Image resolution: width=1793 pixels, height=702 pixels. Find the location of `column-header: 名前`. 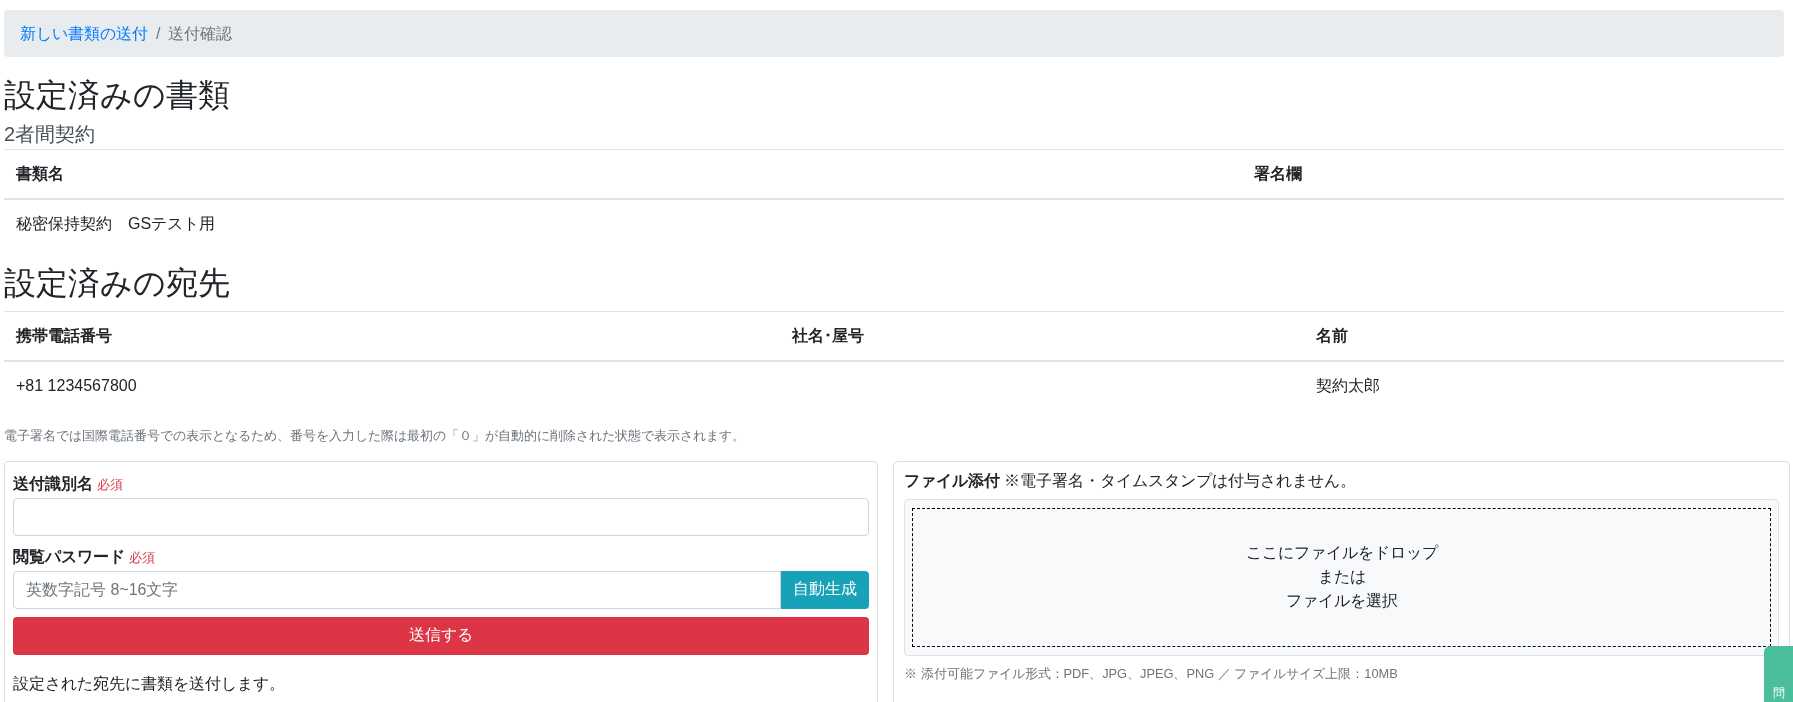

column-header: 名前 is located at coordinates (1544, 336).